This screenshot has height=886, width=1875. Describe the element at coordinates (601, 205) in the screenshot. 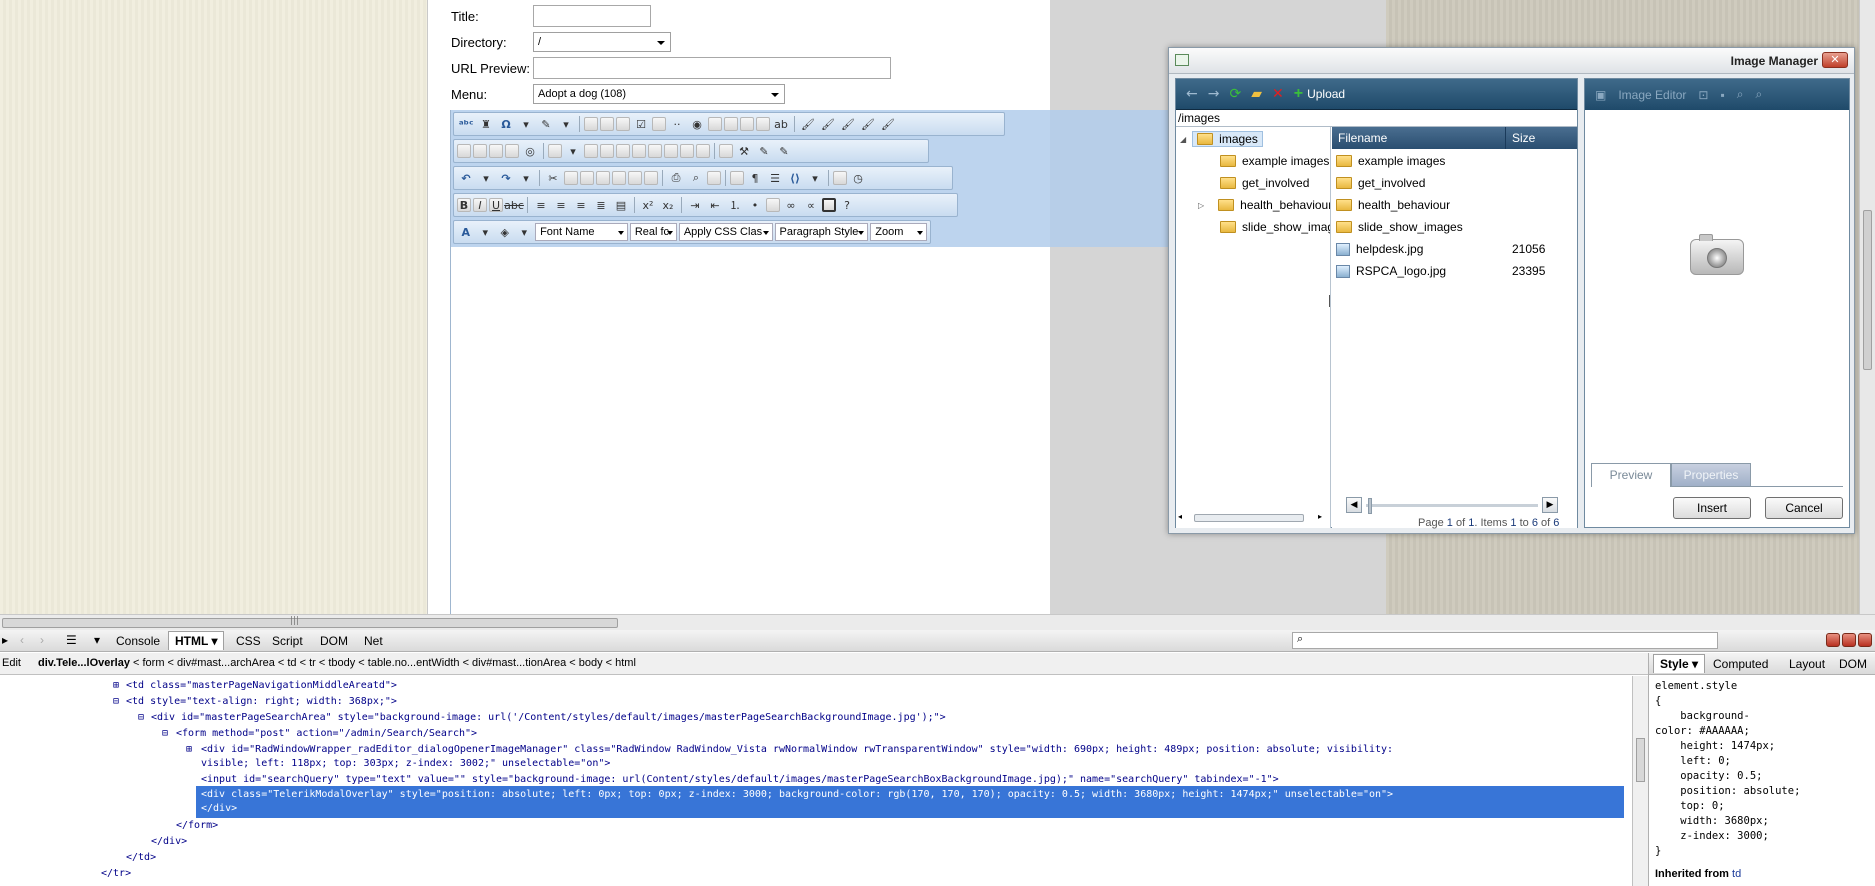

I see `align-justify-icon: ≣` at that location.